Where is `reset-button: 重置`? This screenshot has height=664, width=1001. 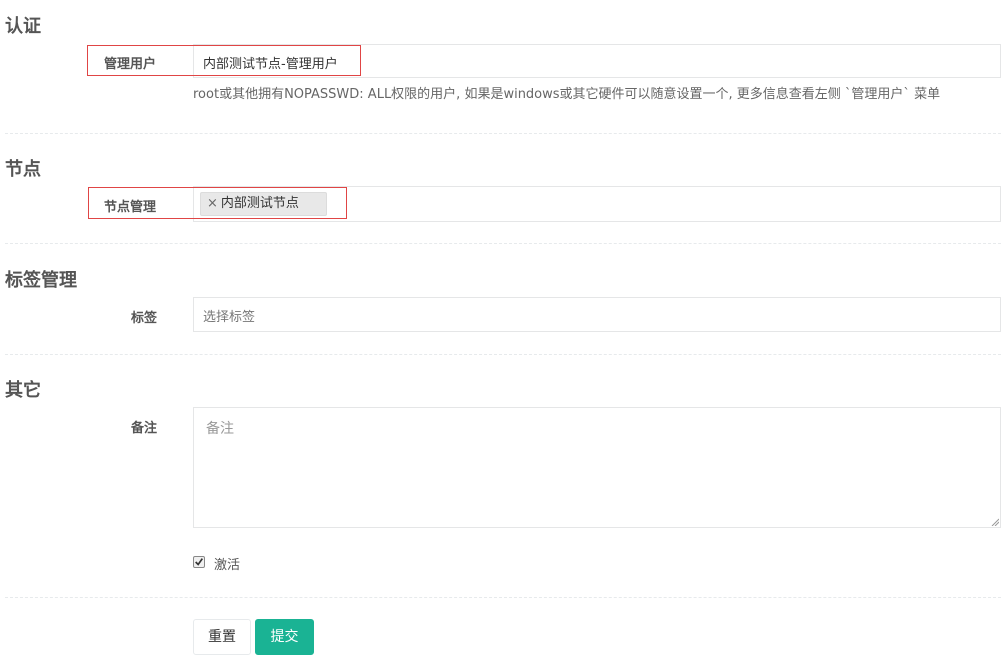
reset-button: 重置 is located at coordinates (222, 637).